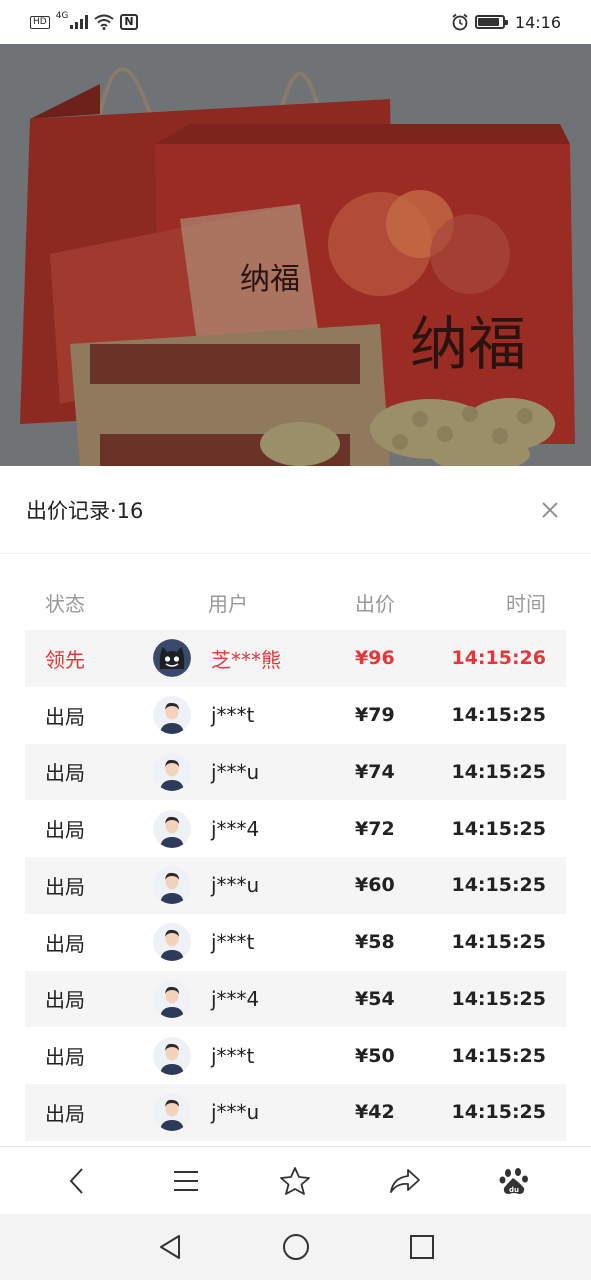  I want to click on header-user: 用户, so click(228, 603).